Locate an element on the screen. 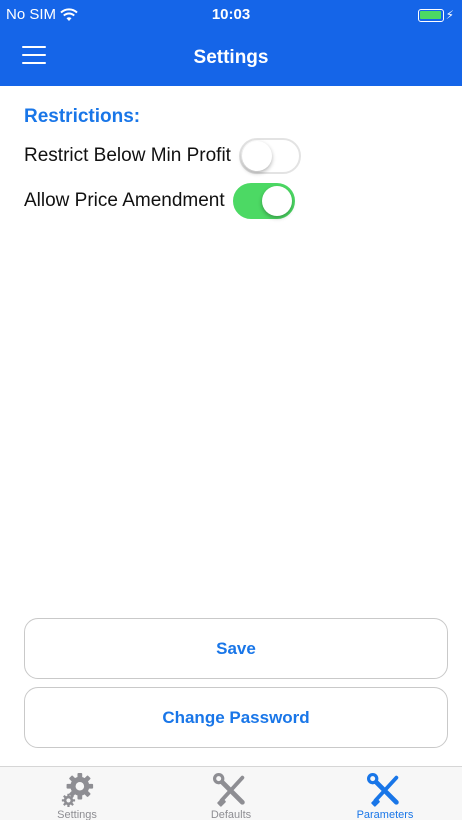 The height and width of the screenshot is (820, 462). status-time: 10:03 is located at coordinates (231, 14).